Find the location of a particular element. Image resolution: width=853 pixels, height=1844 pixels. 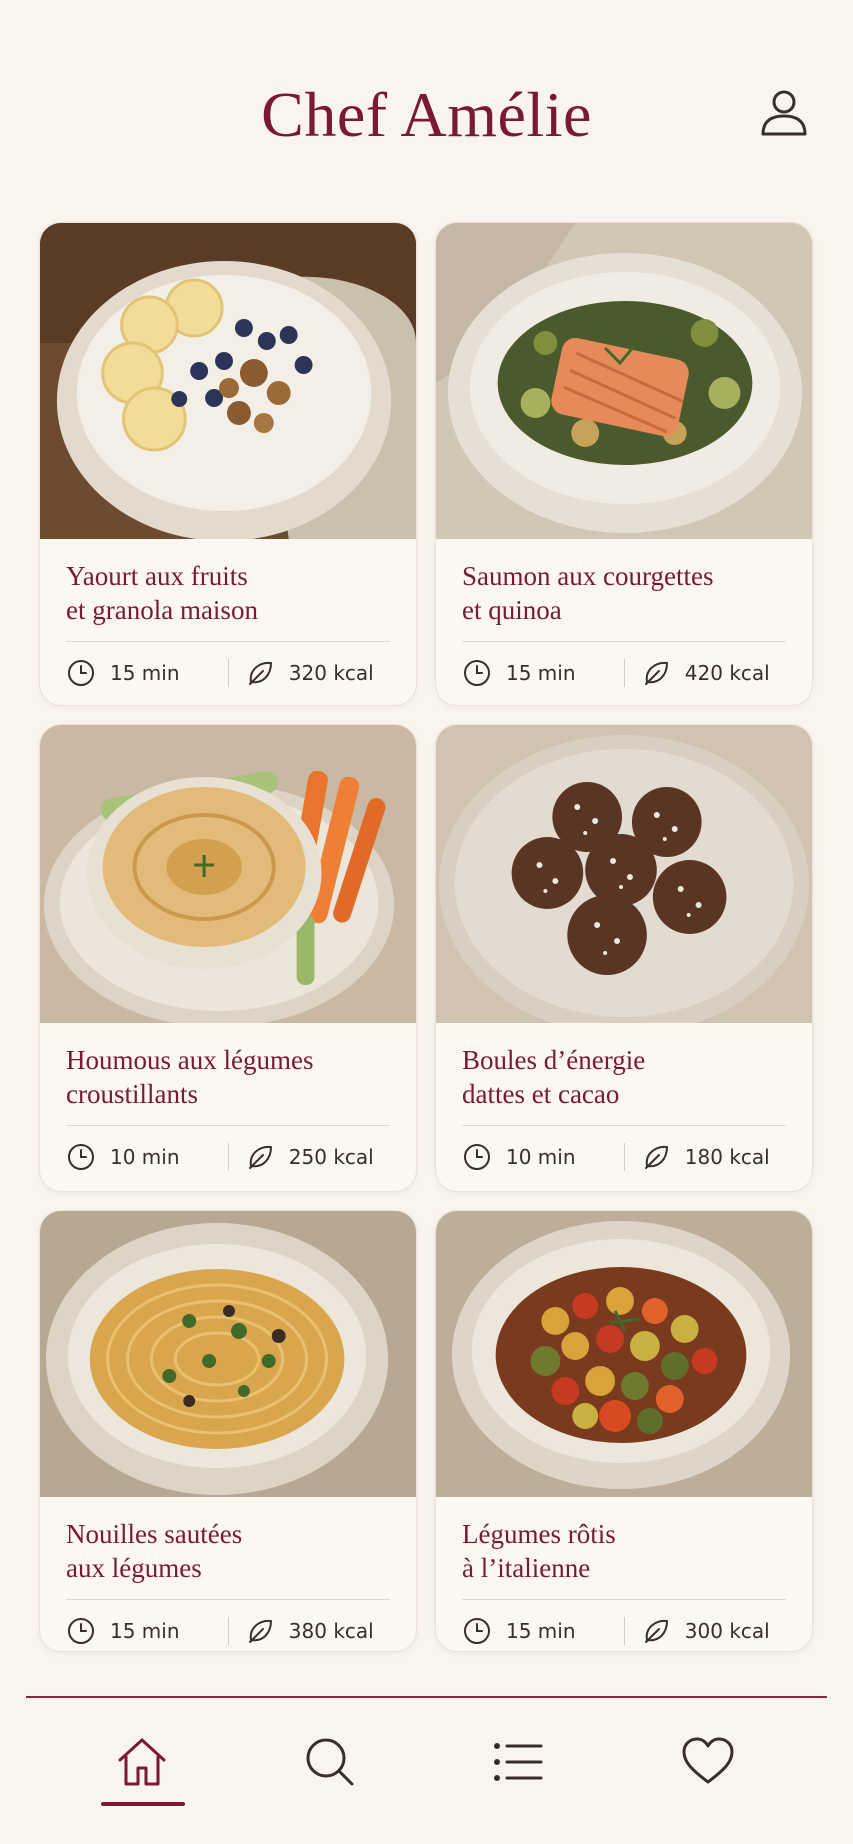

recipe-meta: 15 min 300 kcal is located at coordinates (624, 1625).